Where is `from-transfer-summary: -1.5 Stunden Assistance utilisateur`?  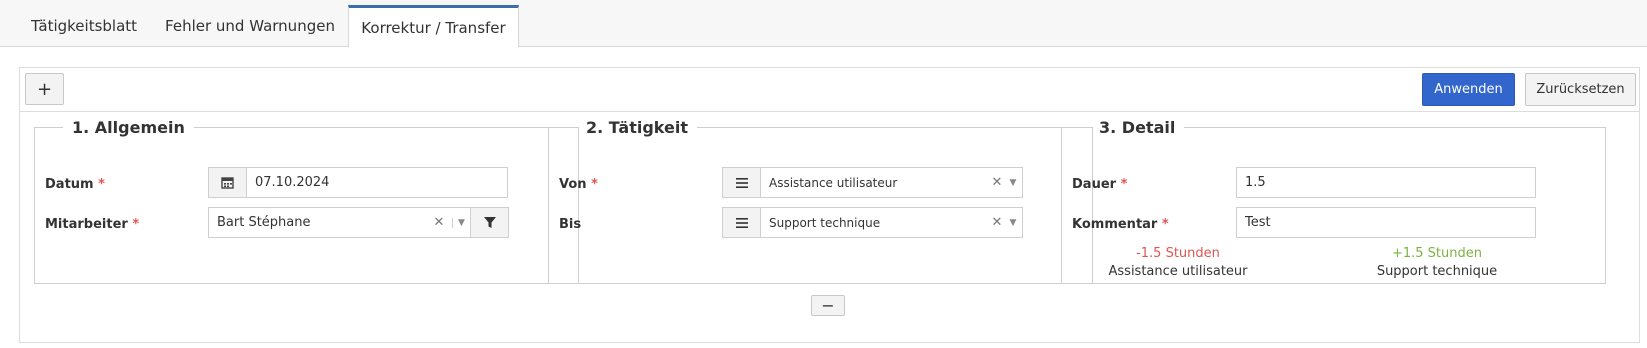 from-transfer-summary: -1.5 Stunden Assistance utilisateur is located at coordinates (1178, 262).